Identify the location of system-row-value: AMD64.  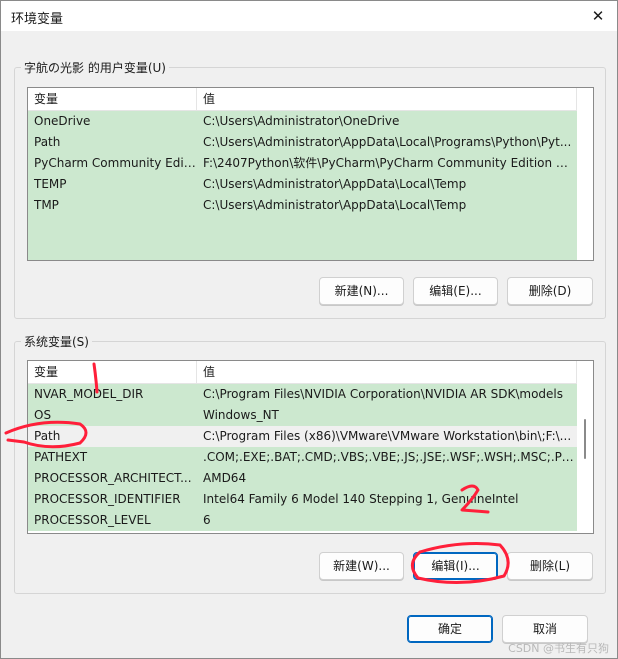
(225, 478).